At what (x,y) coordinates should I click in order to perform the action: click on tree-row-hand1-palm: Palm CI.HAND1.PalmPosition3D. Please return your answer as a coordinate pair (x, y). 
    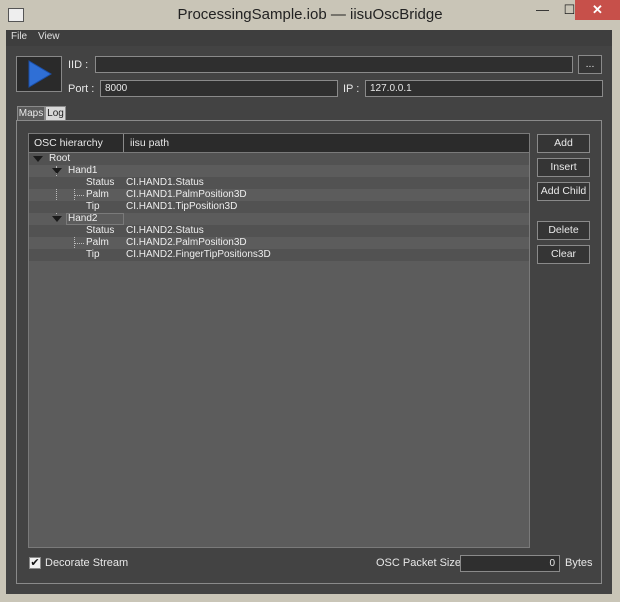
    Looking at the image, I should click on (279, 195).